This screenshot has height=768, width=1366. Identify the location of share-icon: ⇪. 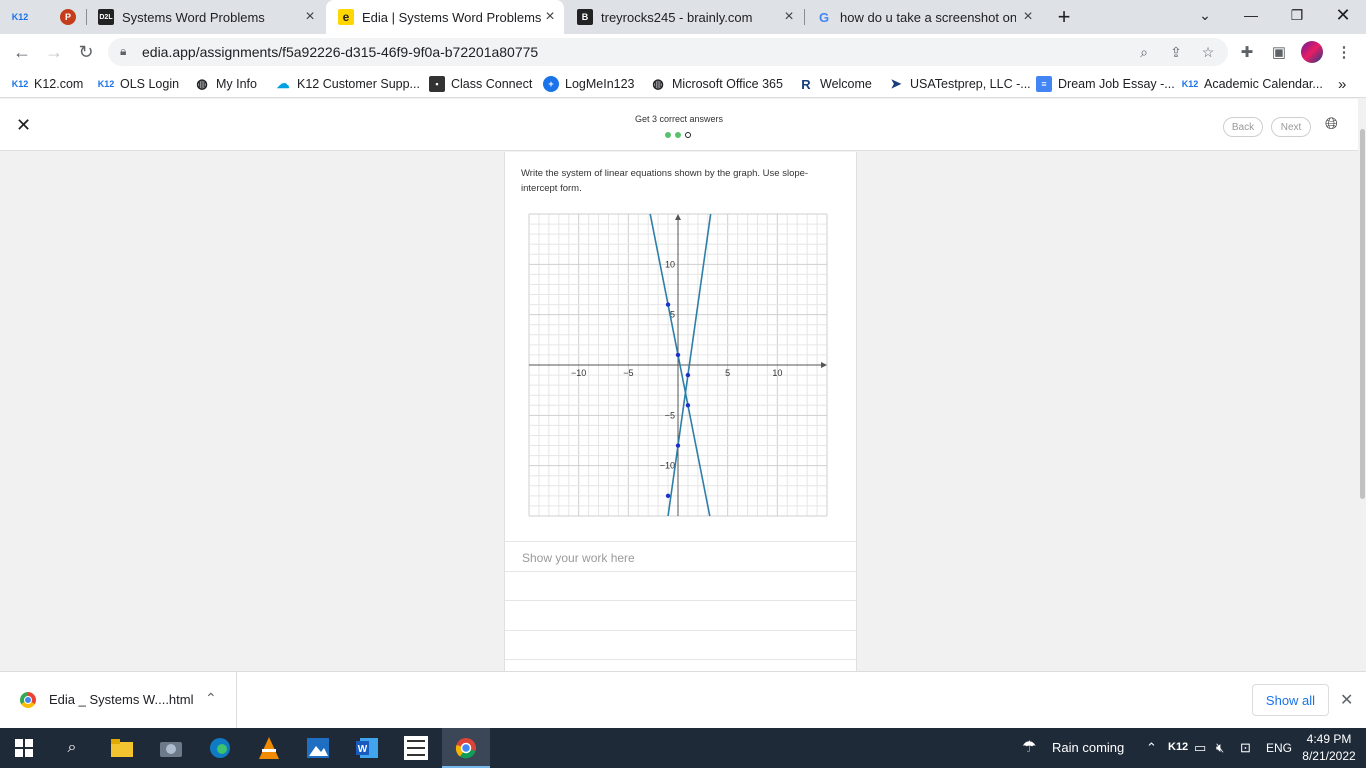
(1176, 52).